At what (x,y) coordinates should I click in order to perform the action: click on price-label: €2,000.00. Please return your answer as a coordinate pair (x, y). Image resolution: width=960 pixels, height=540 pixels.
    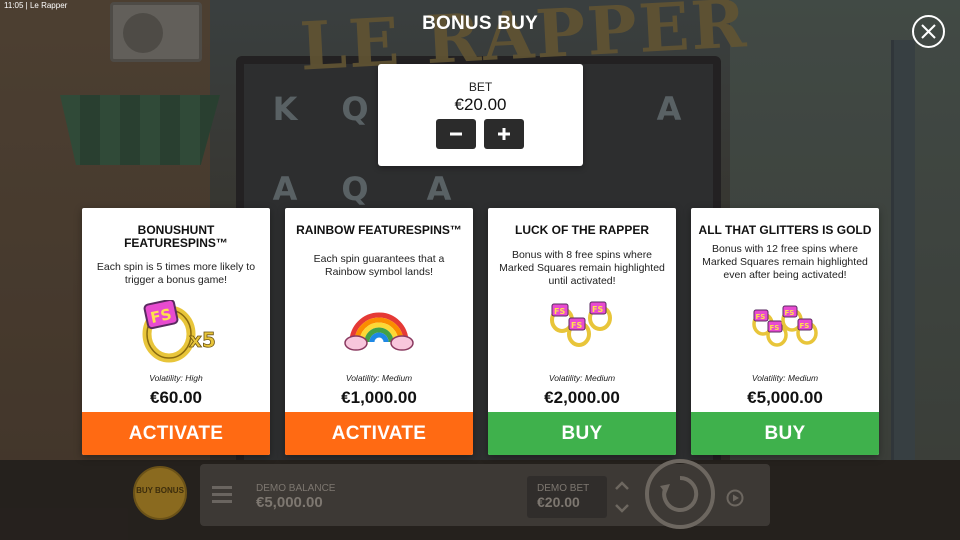
    Looking at the image, I should click on (582, 397).